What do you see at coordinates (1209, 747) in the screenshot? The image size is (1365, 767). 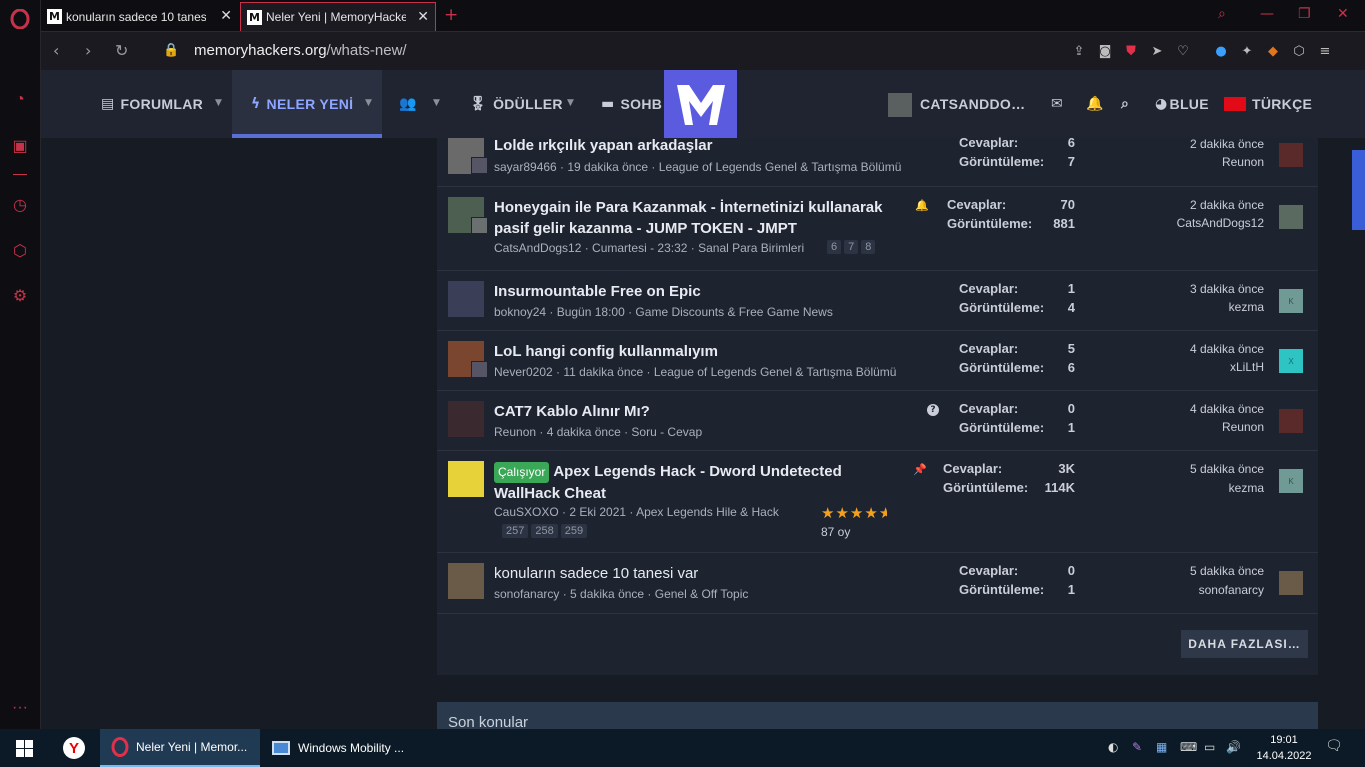 I see `tray-network-icon: ▭` at bounding box center [1209, 747].